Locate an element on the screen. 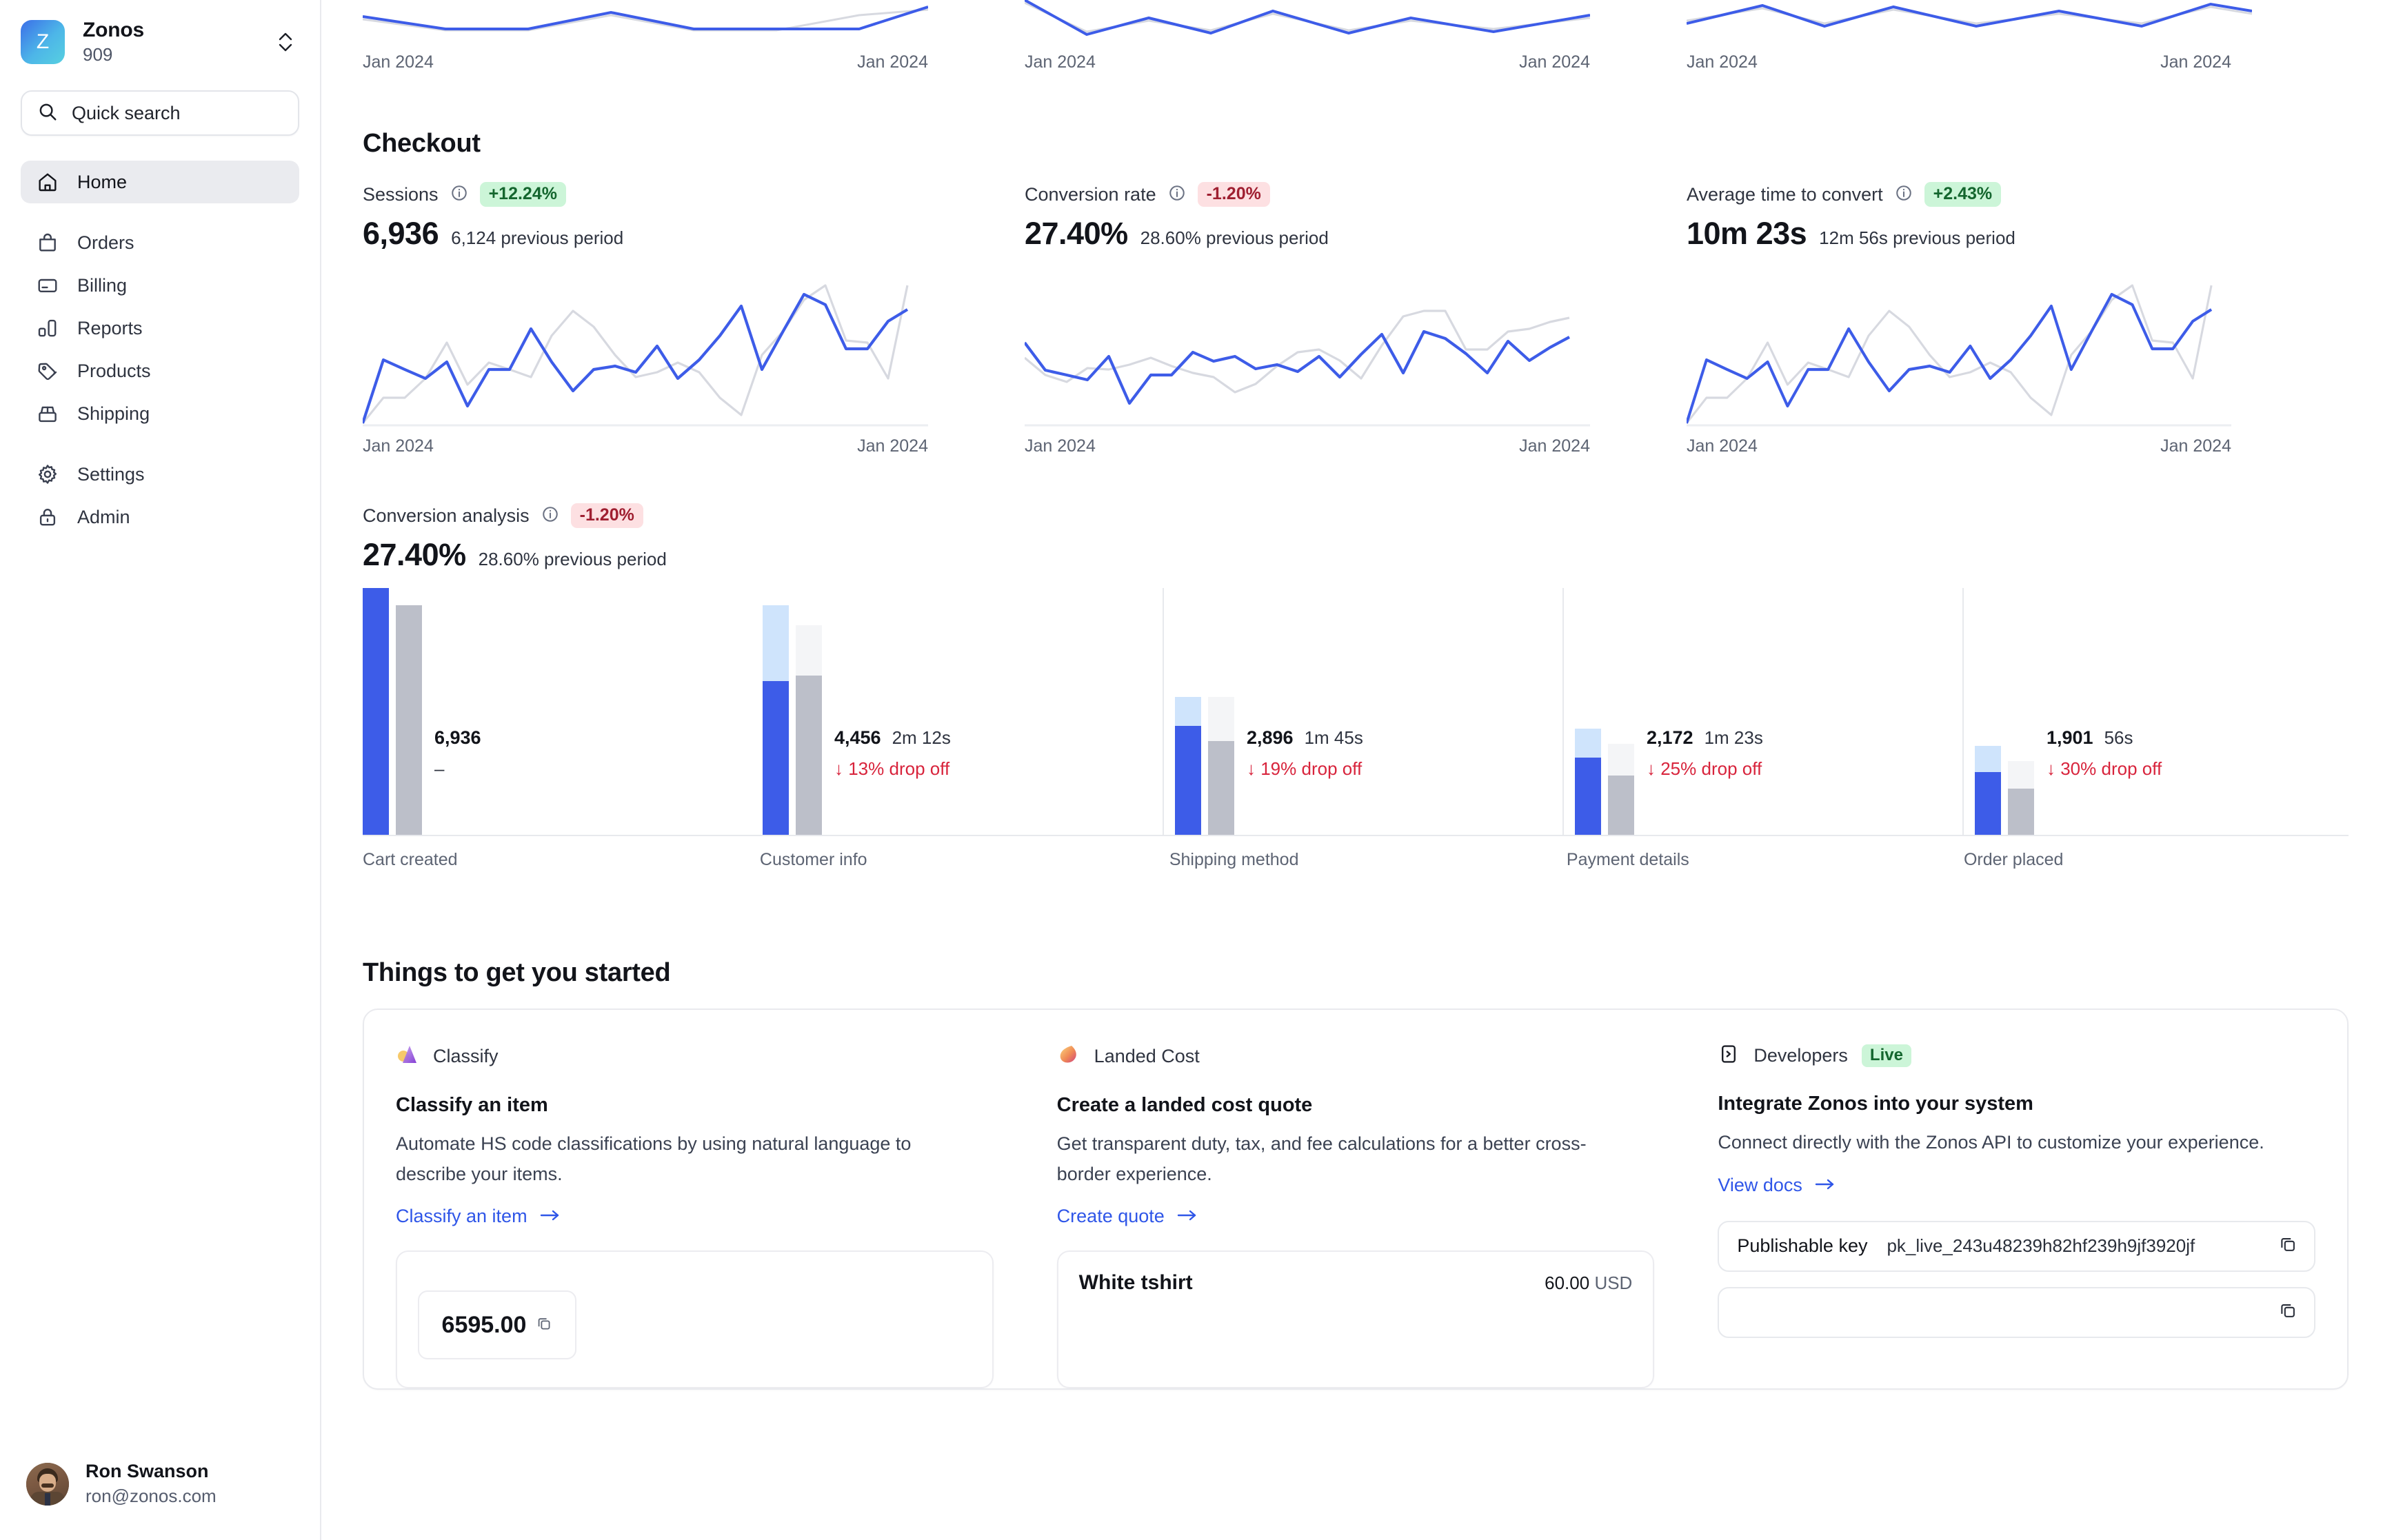 This screenshot has height=1540, width=2383. sidebar-item-label: Admin is located at coordinates (103, 517).